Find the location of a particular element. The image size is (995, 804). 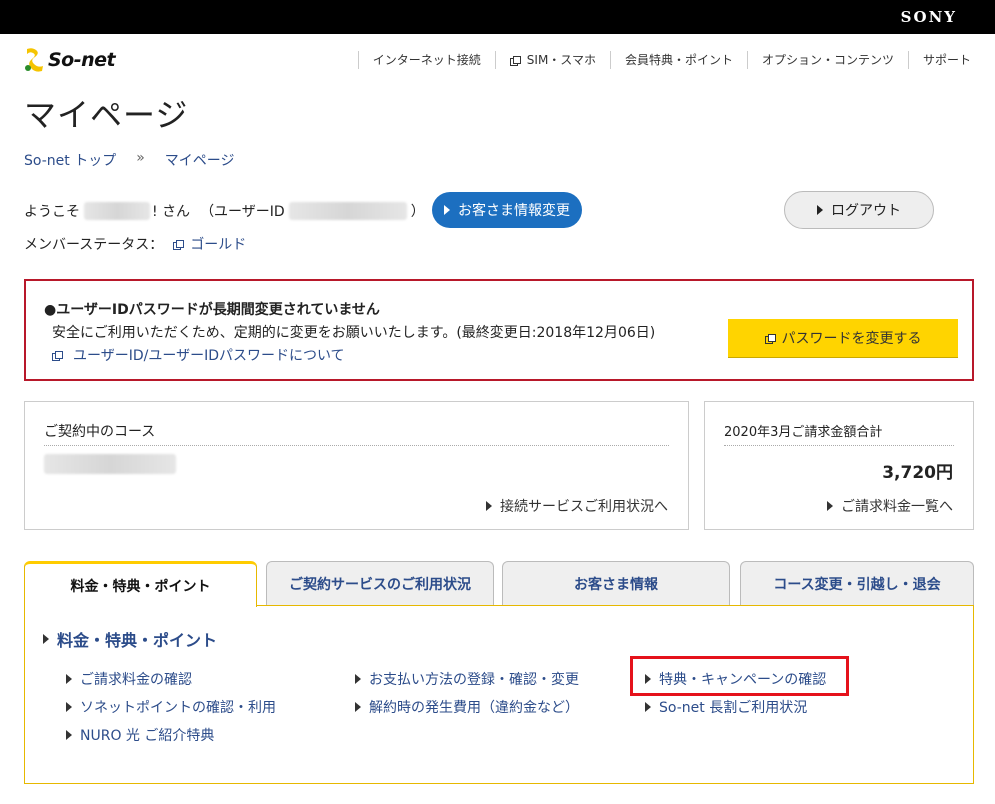

tab-contract-services: ご契約サービスのご利用状況 is located at coordinates (380, 583).